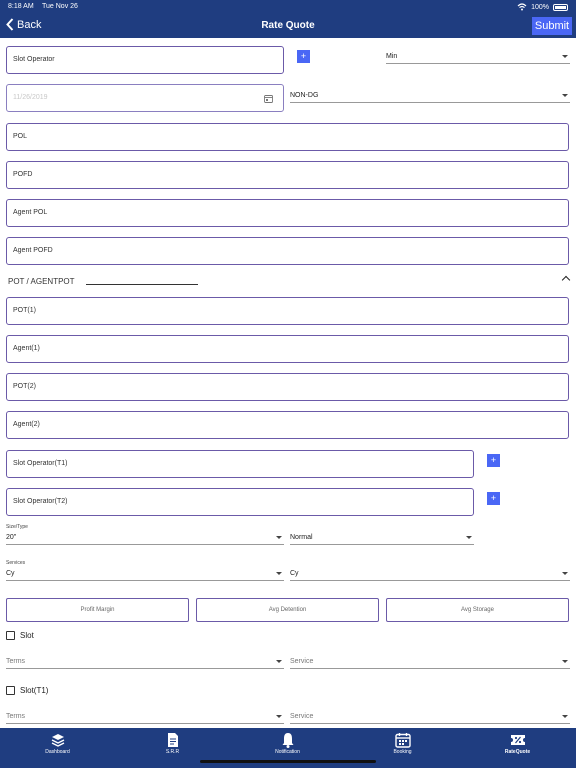 The width and height of the screenshot is (576, 768). Describe the element at coordinates (97, 610) in the screenshot. I see `profit-margin-button: Profit Margin` at that location.